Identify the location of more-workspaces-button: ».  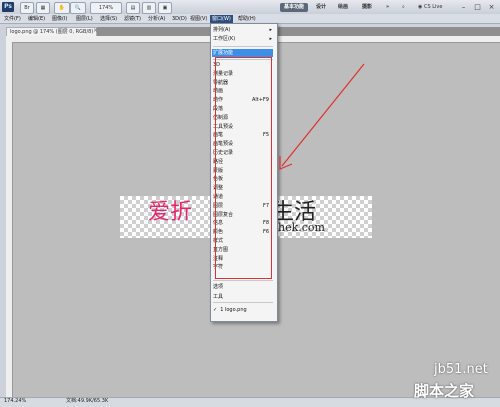
(387, 7).